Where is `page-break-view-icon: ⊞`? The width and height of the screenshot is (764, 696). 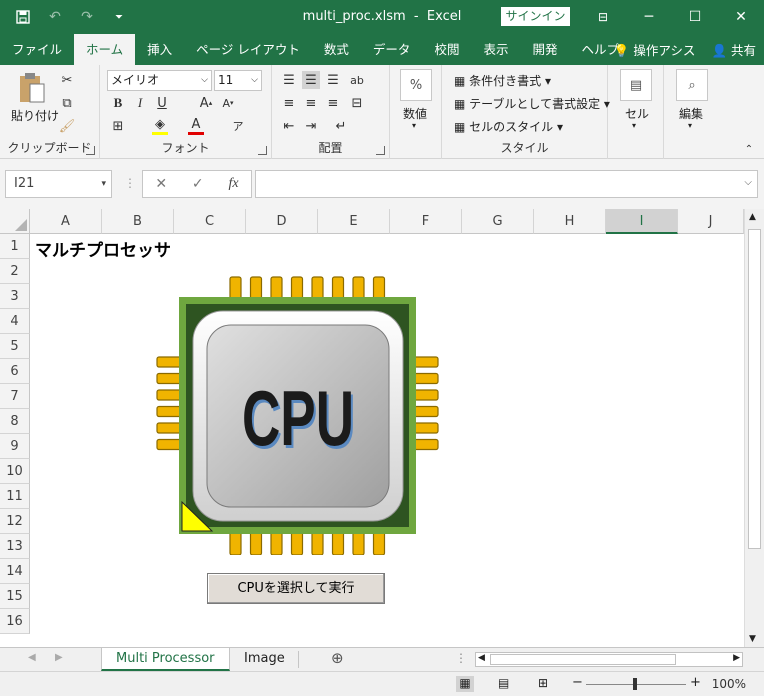
page-break-view-icon: ⊞ is located at coordinates (543, 683).